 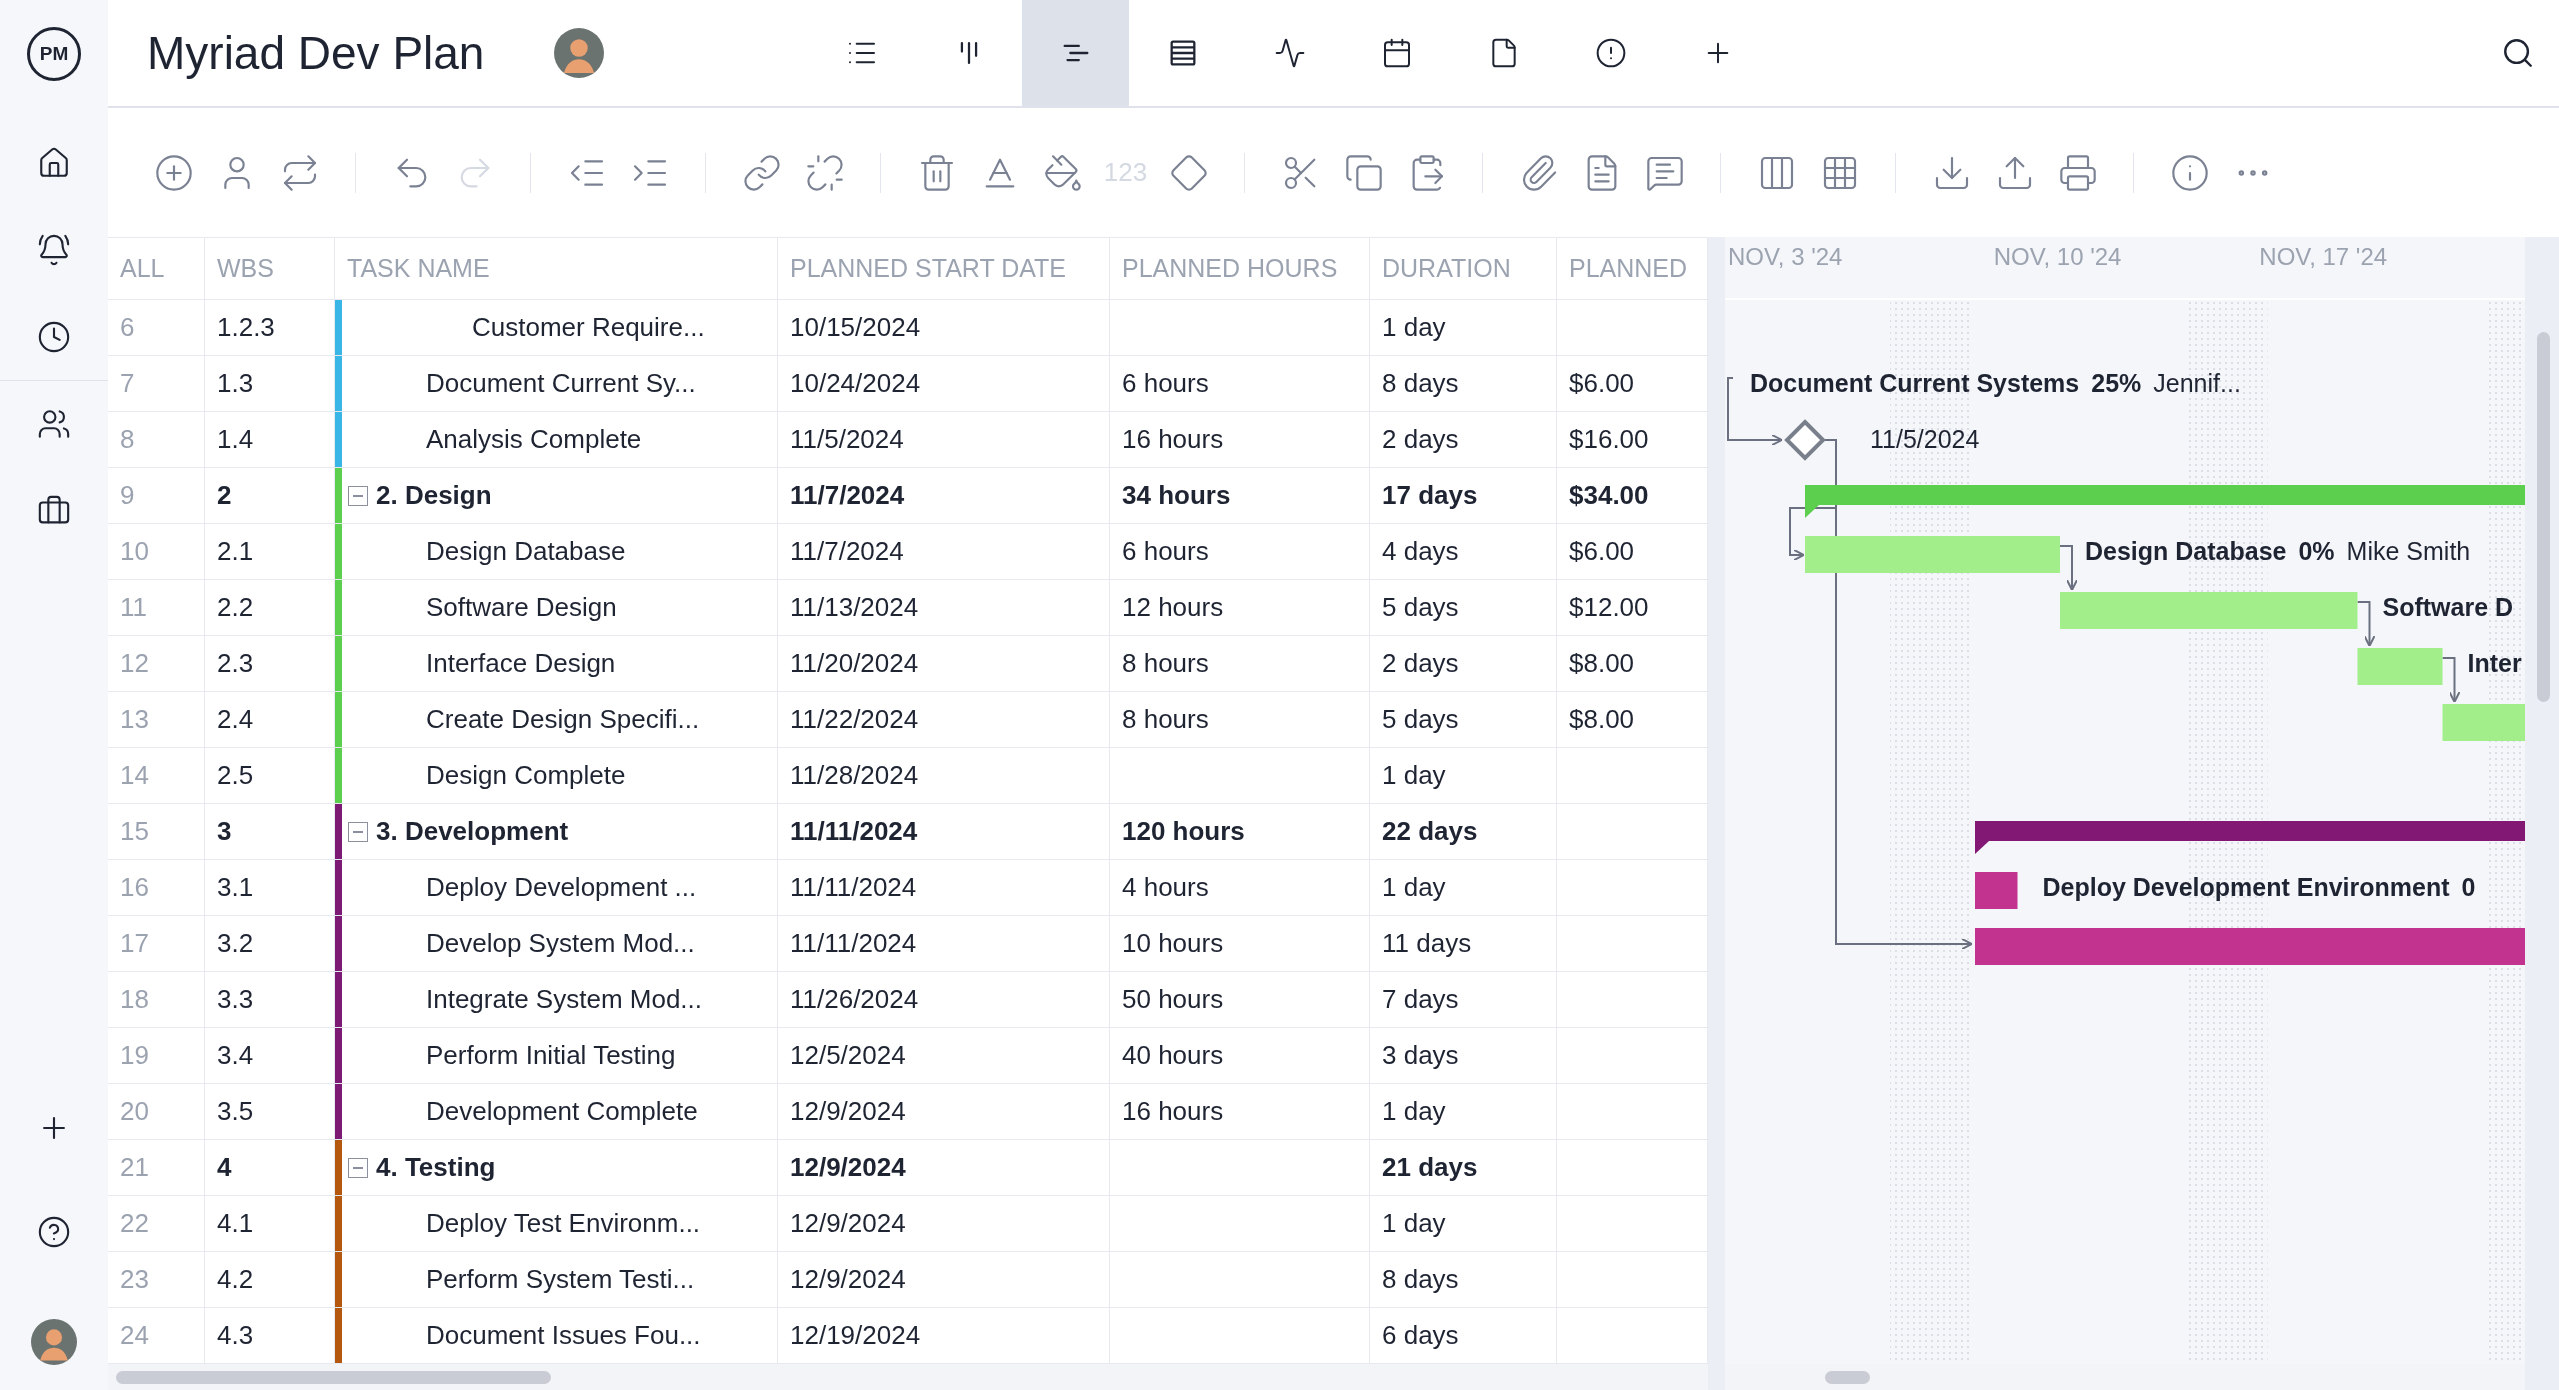 What do you see at coordinates (270, 268) in the screenshot?
I see `column-header: WBS` at bounding box center [270, 268].